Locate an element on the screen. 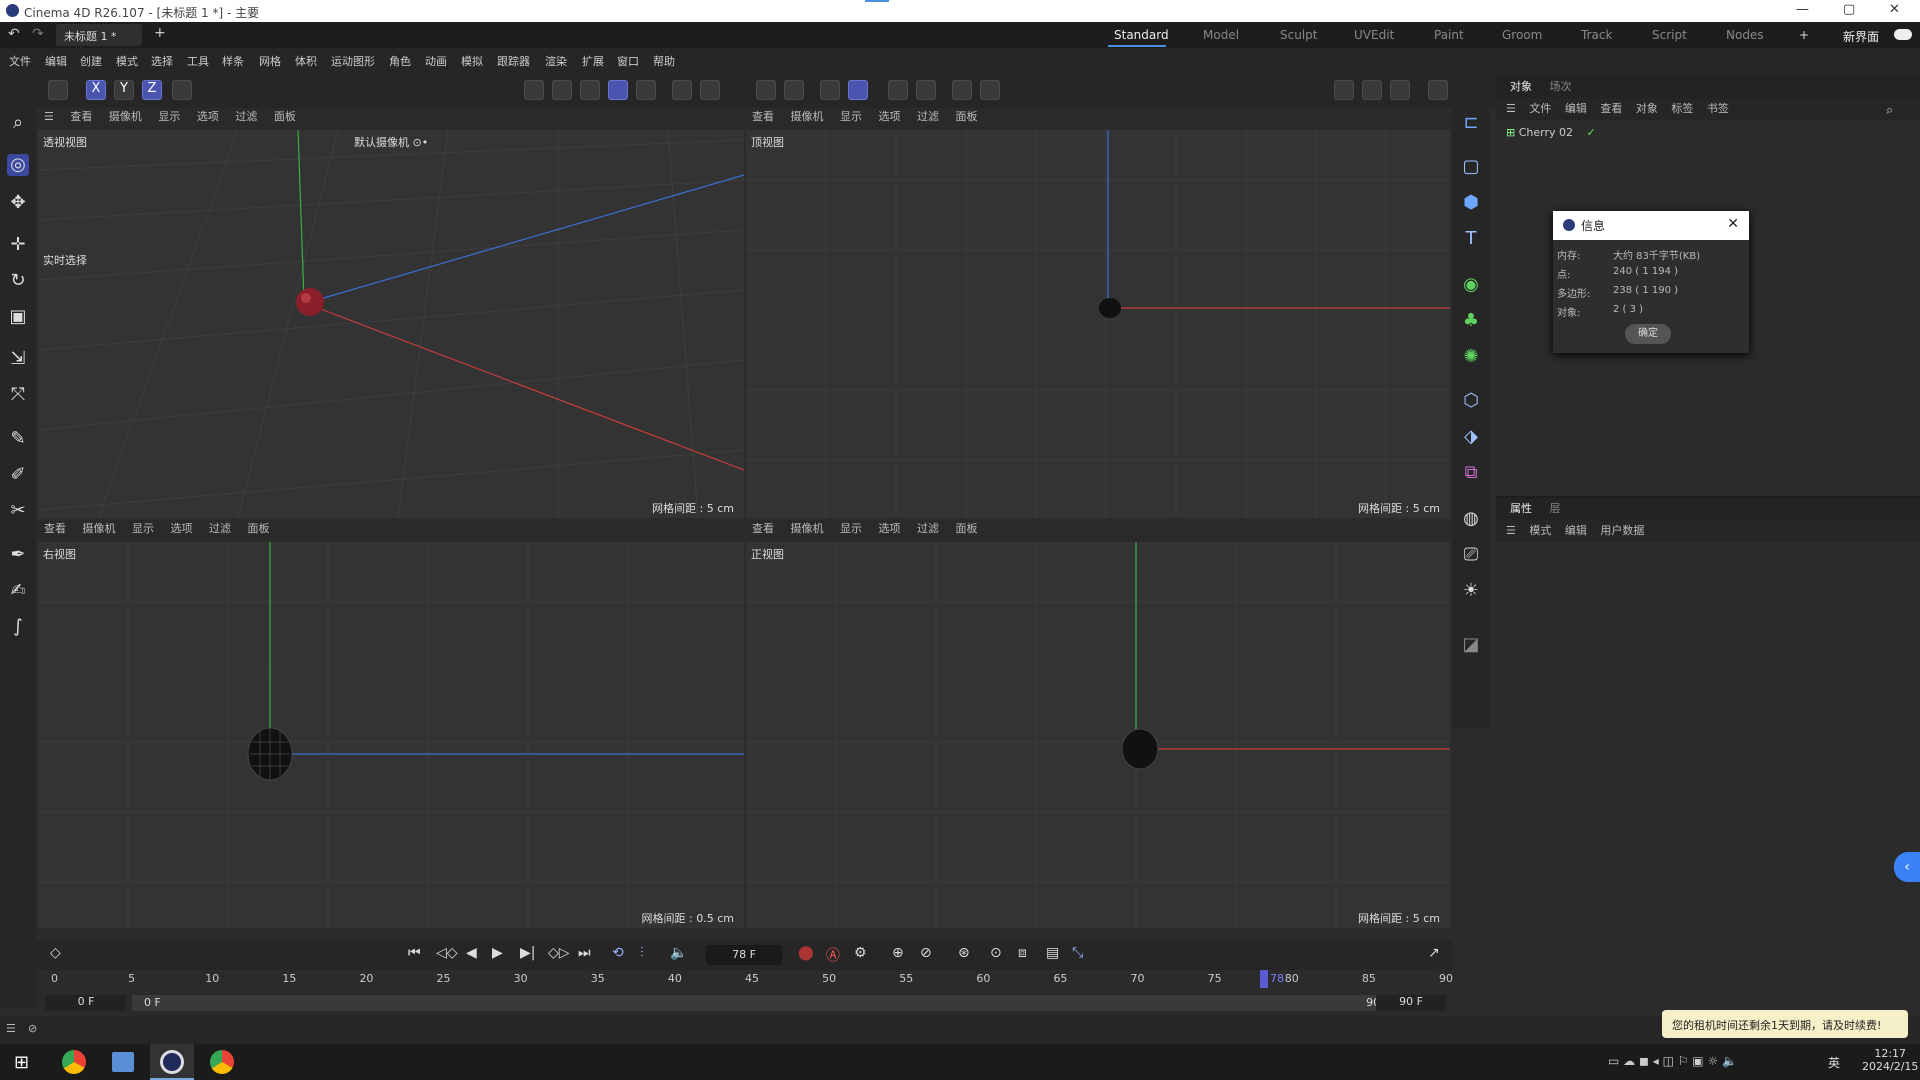 This screenshot has width=1920, height=1080. current-frame-field: 78 F is located at coordinates (744, 955).